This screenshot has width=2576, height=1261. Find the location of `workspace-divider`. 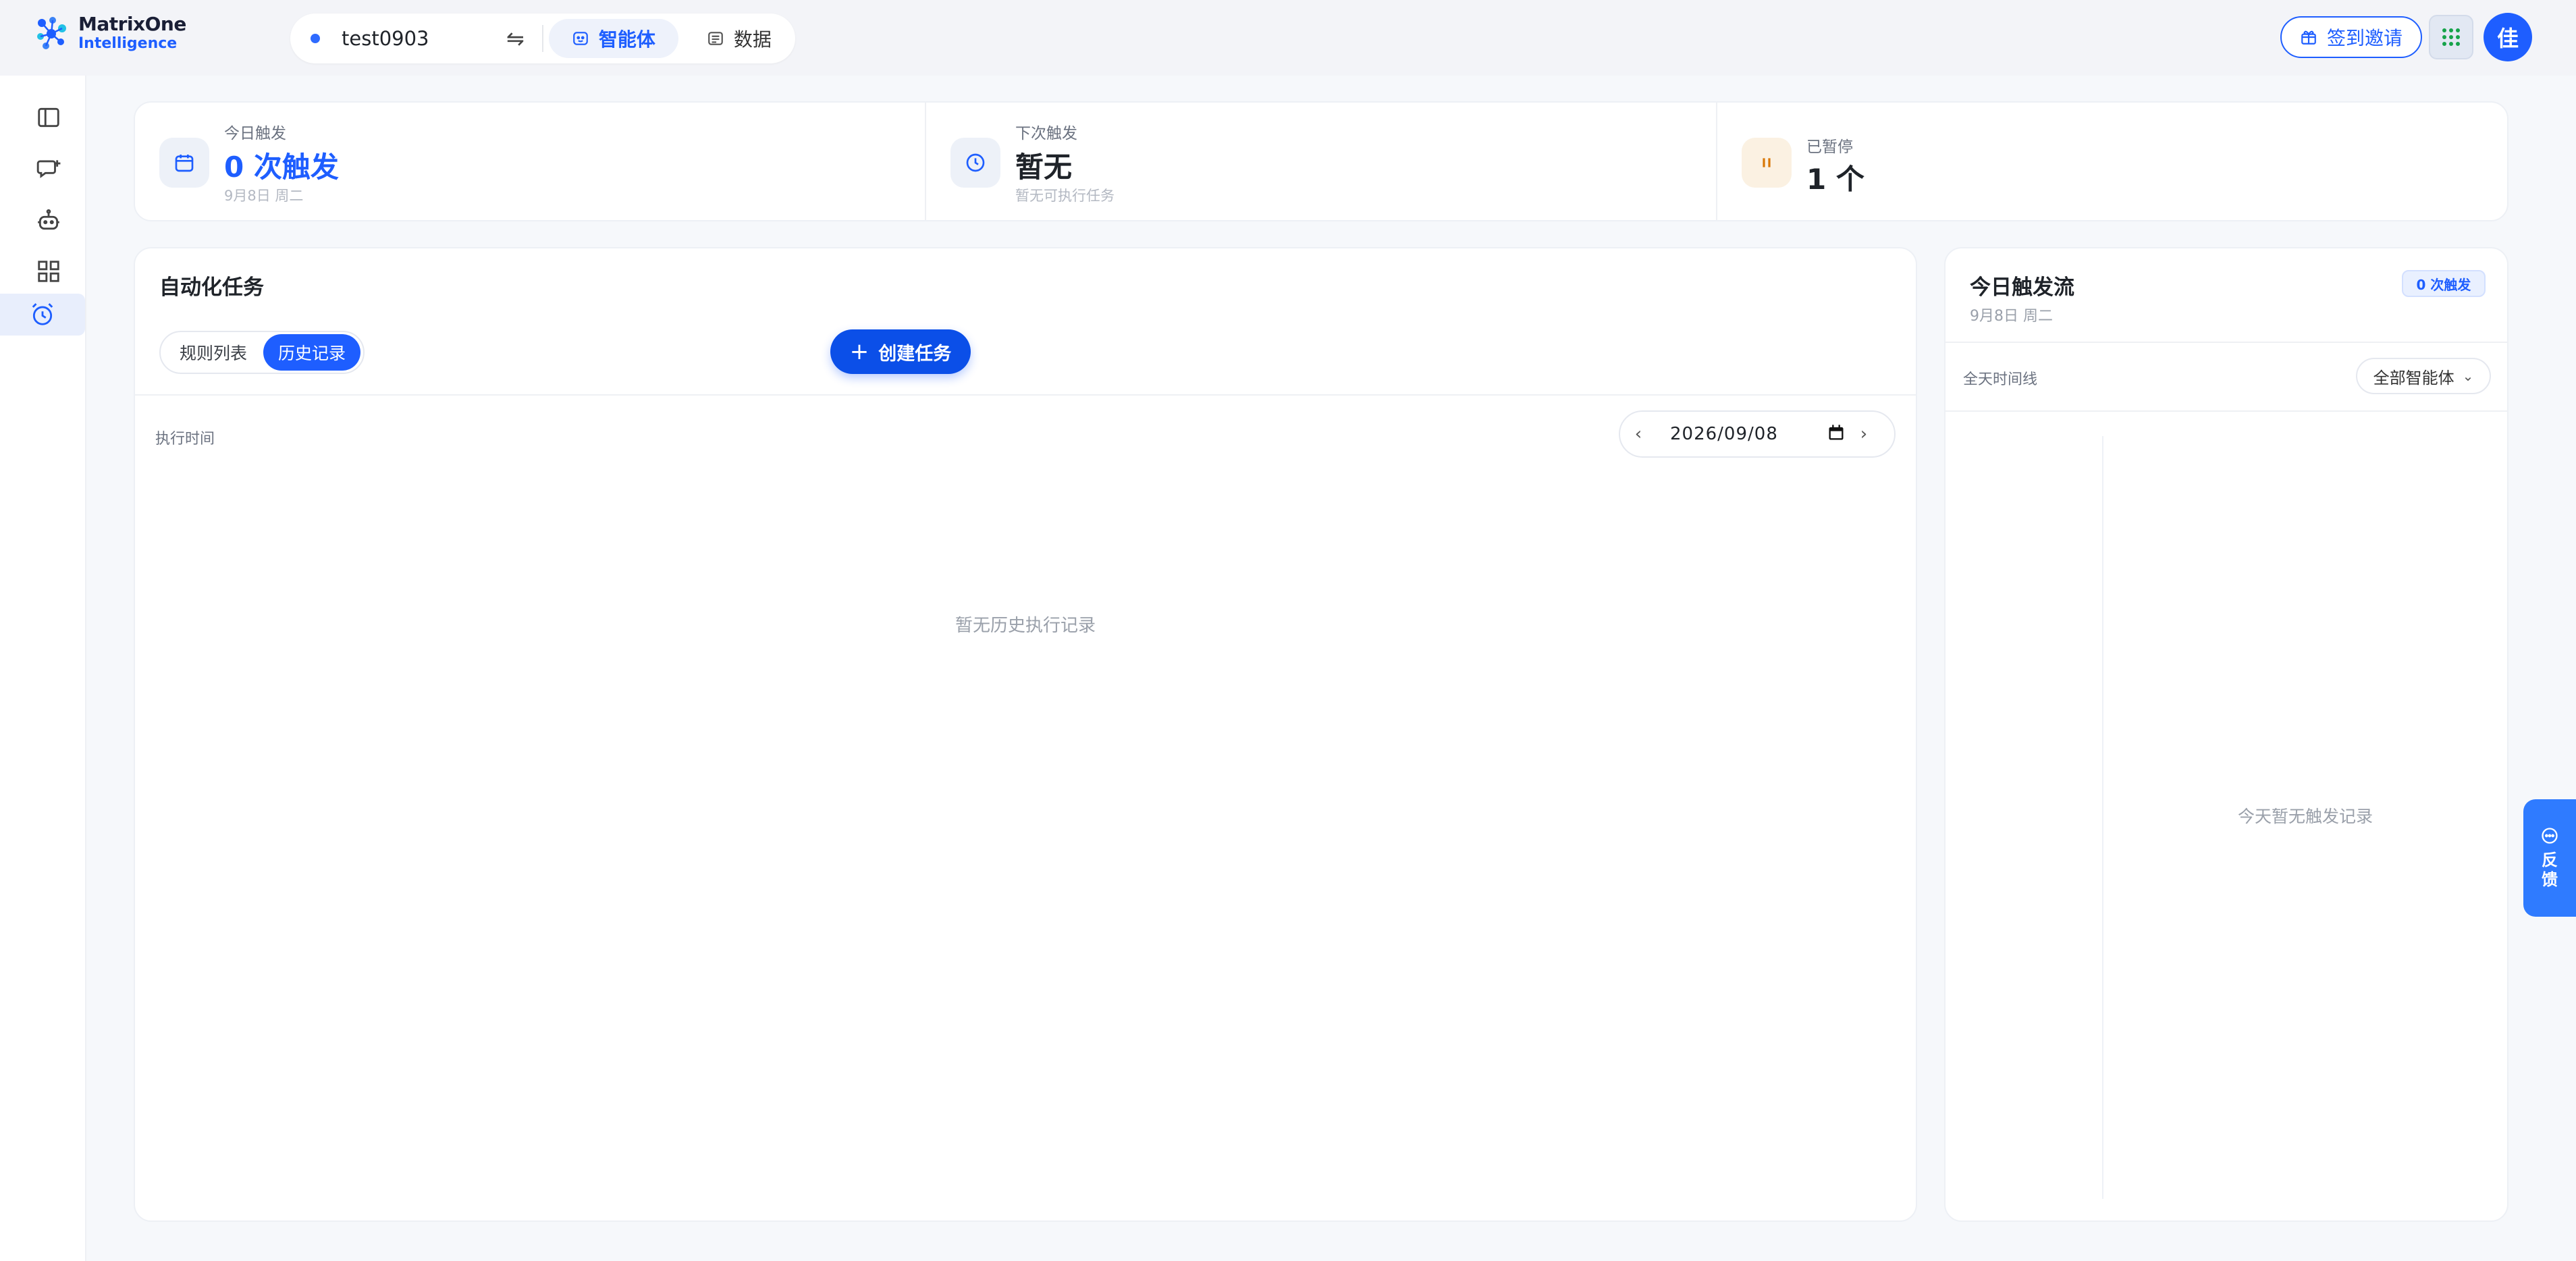

workspace-divider is located at coordinates (542, 38).